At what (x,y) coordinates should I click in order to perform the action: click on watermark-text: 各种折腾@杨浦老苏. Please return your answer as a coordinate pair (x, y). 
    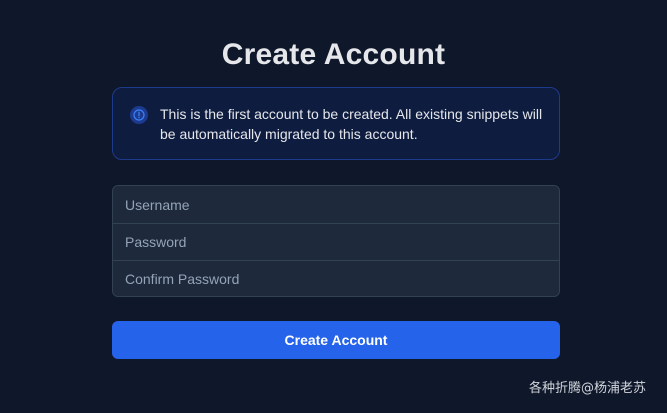
    Looking at the image, I should click on (587, 388).